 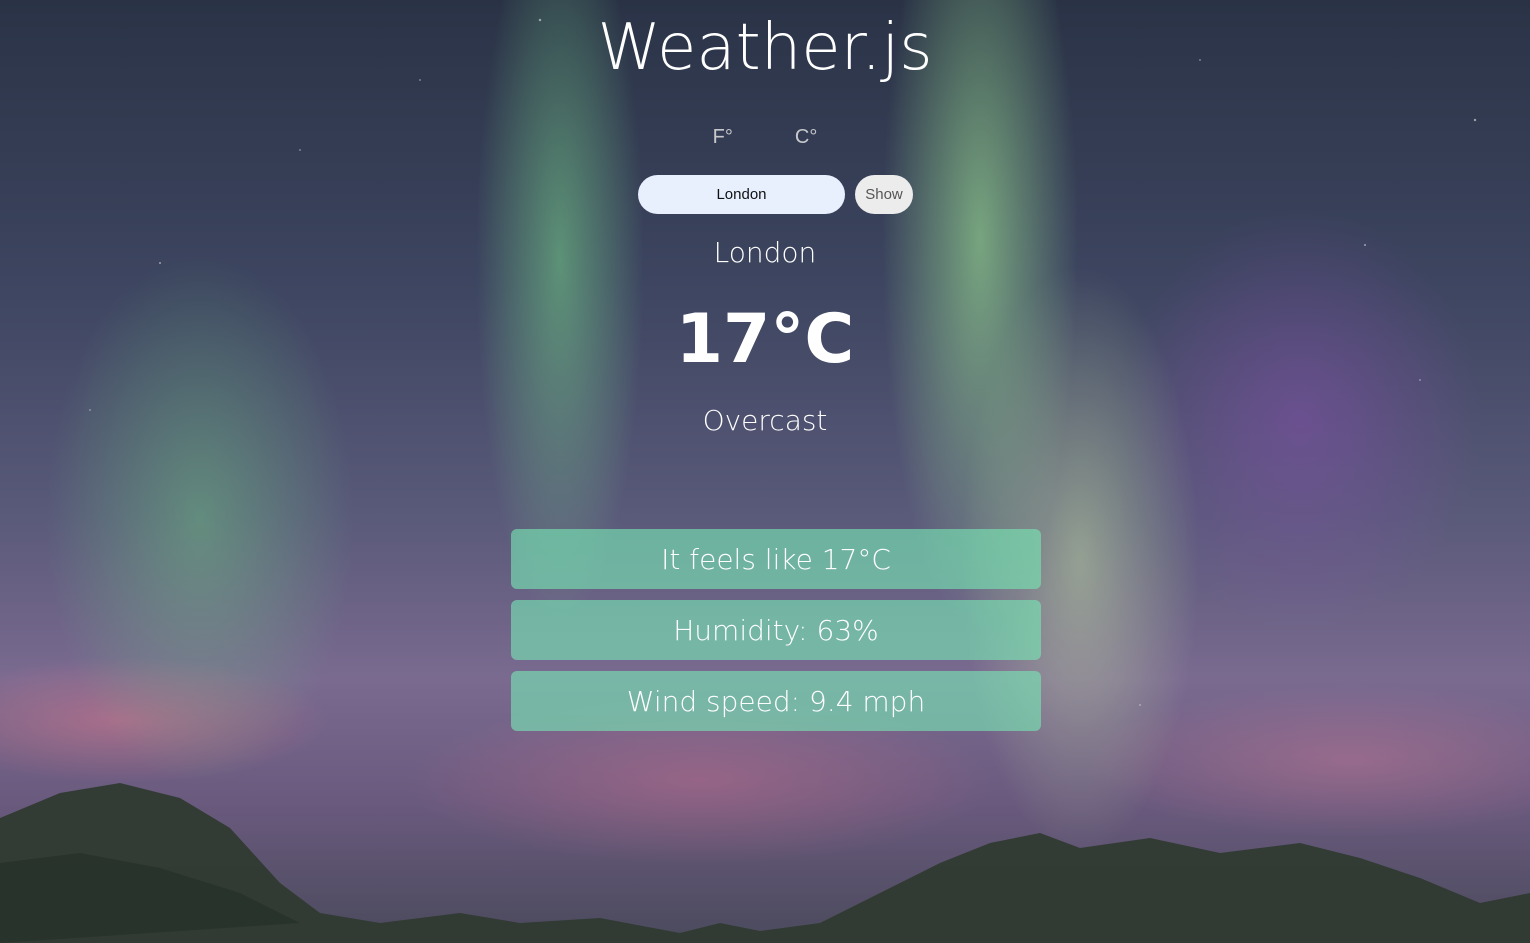 I want to click on city-search-input, so click(x=741, y=194).